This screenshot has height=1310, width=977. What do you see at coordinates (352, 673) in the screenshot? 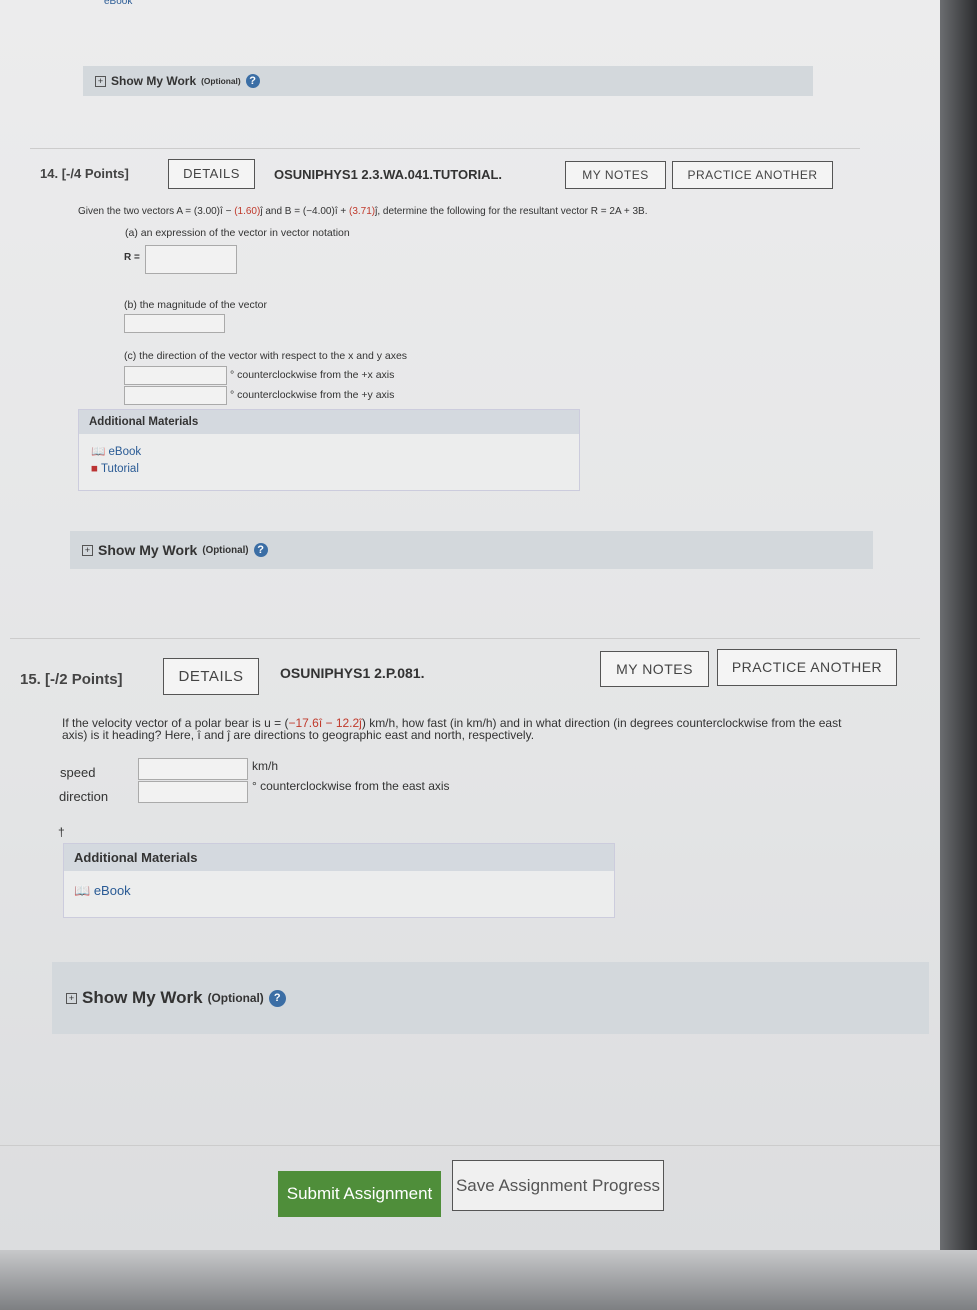
I see `q15-code: OSUNIPHYS1 2.P.081.` at bounding box center [352, 673].